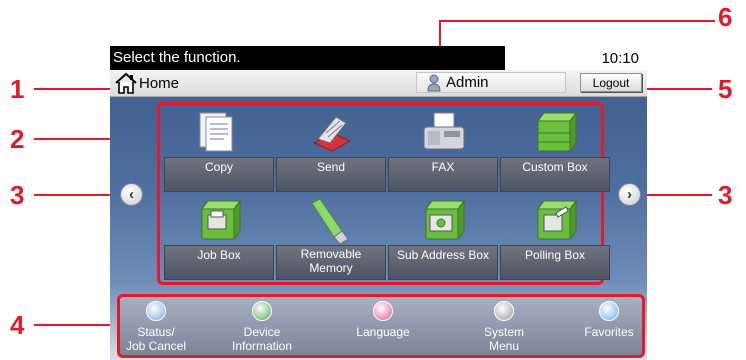  What do you see at coordinates (332, 134) in the screenshot?
I see `send-icon` at bounding box center [332, 134].